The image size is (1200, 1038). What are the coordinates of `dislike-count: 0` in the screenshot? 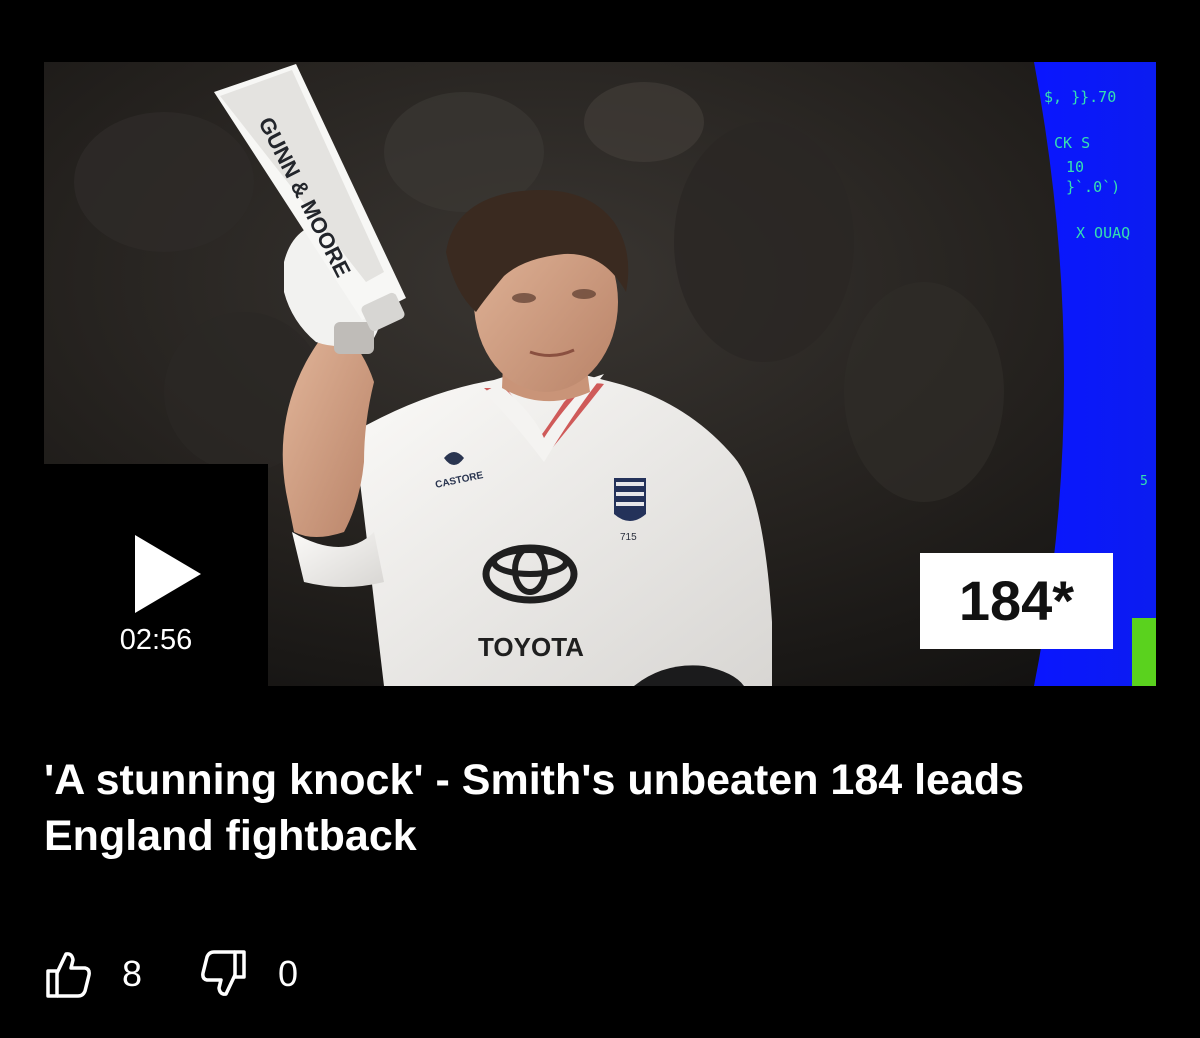 It's located at (288, 973).